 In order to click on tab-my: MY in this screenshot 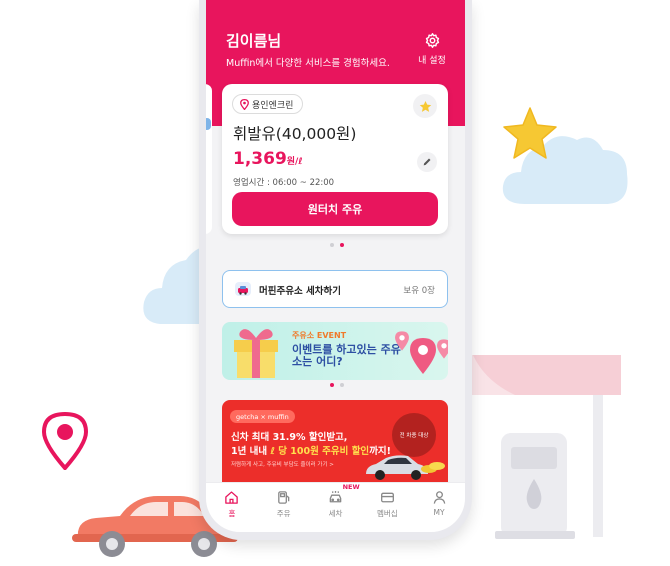, I will do `click(439, 507)`.